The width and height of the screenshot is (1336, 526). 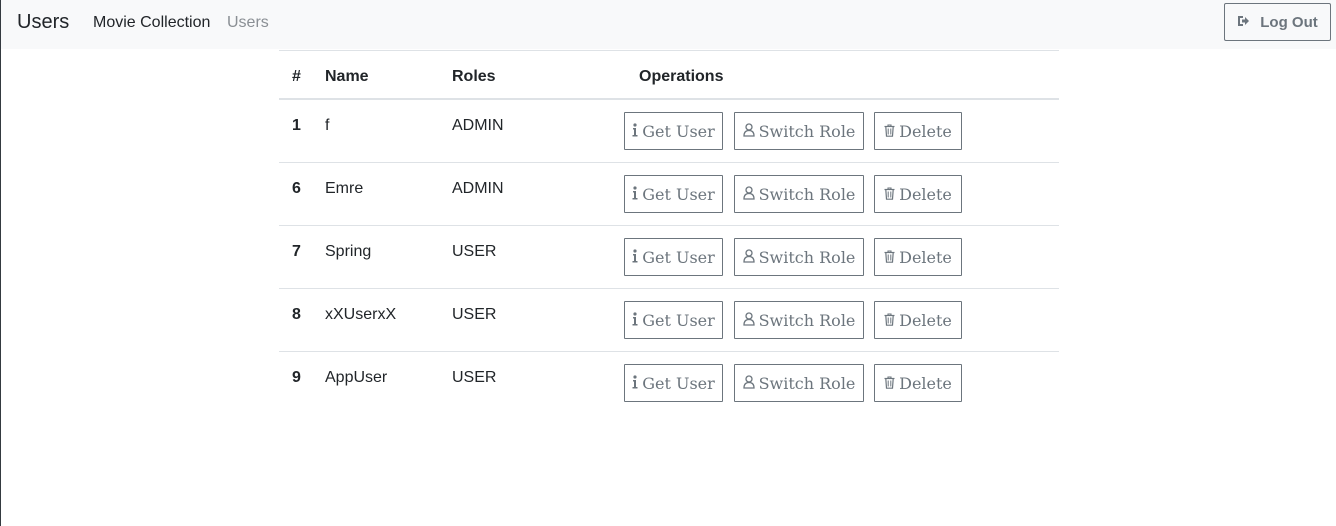 I want to click on navbar-brand: Users, so click(x=43, y=22).